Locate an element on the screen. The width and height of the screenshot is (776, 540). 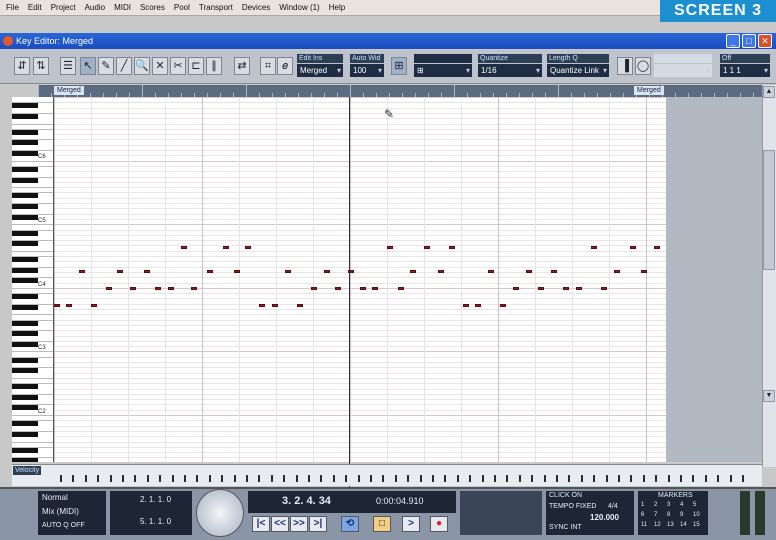
sync-mode: SYNC INT is located at coordinates (565, 527).